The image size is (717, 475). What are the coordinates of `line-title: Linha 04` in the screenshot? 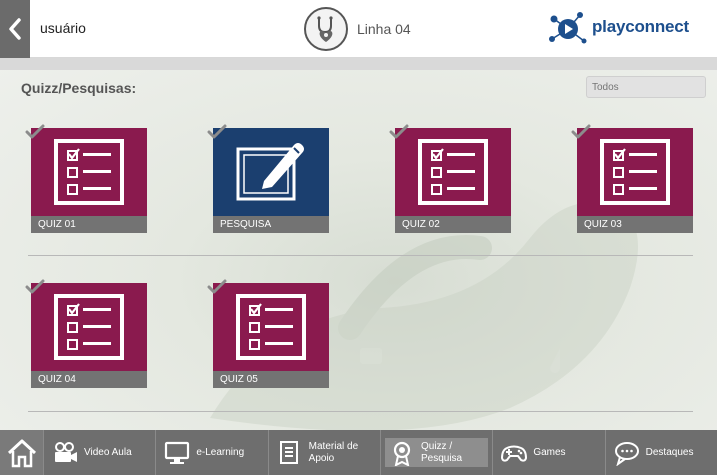 It's located at (384, 29).